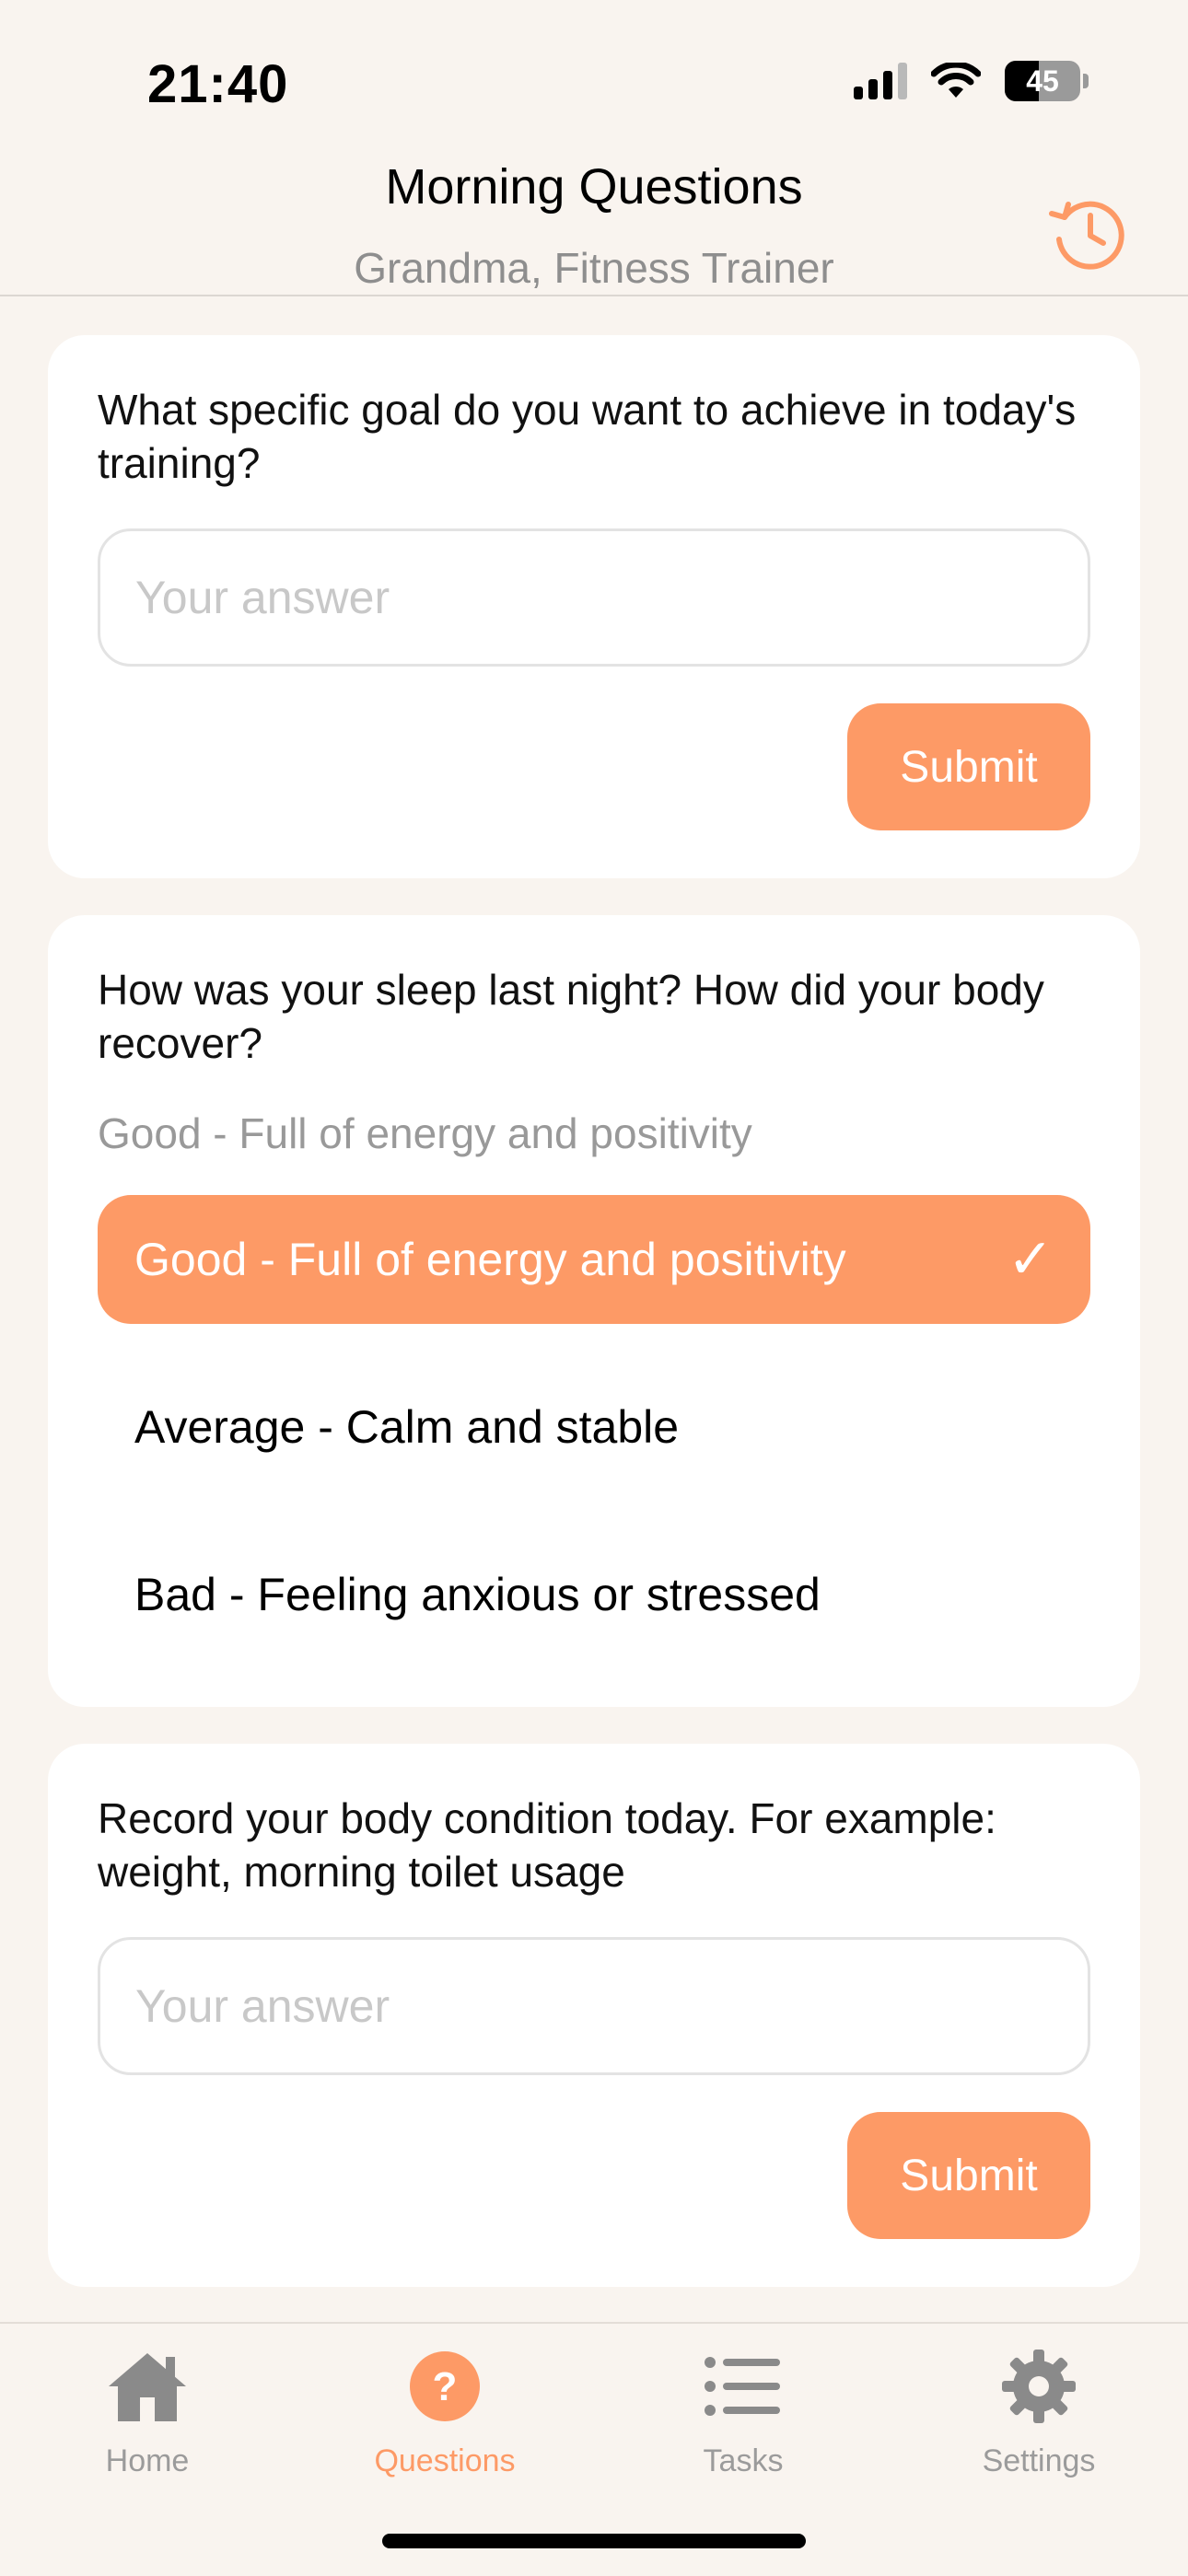 Image resolution: width=1188 pixels, height=2576 pixels. I want to click on status-time: 21:40, so click(218, 84).